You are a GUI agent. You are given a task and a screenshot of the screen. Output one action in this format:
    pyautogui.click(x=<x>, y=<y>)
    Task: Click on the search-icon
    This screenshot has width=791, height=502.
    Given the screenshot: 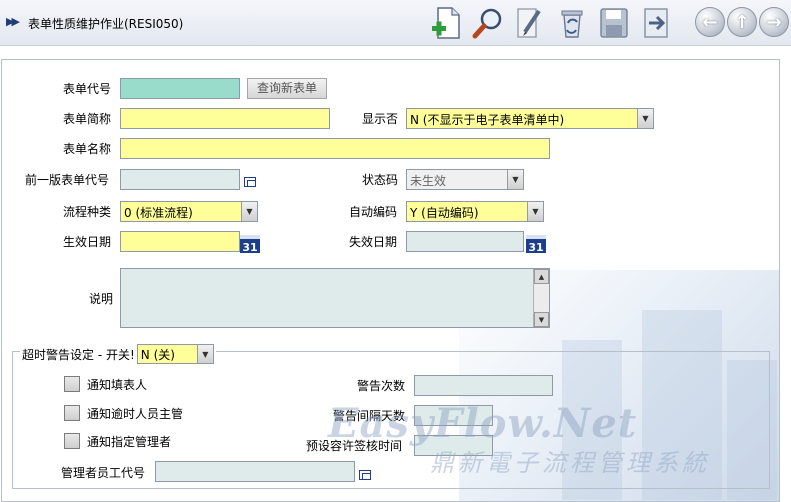 What is the action you would take?
    pyautogui.click(x=488, y=23)
    